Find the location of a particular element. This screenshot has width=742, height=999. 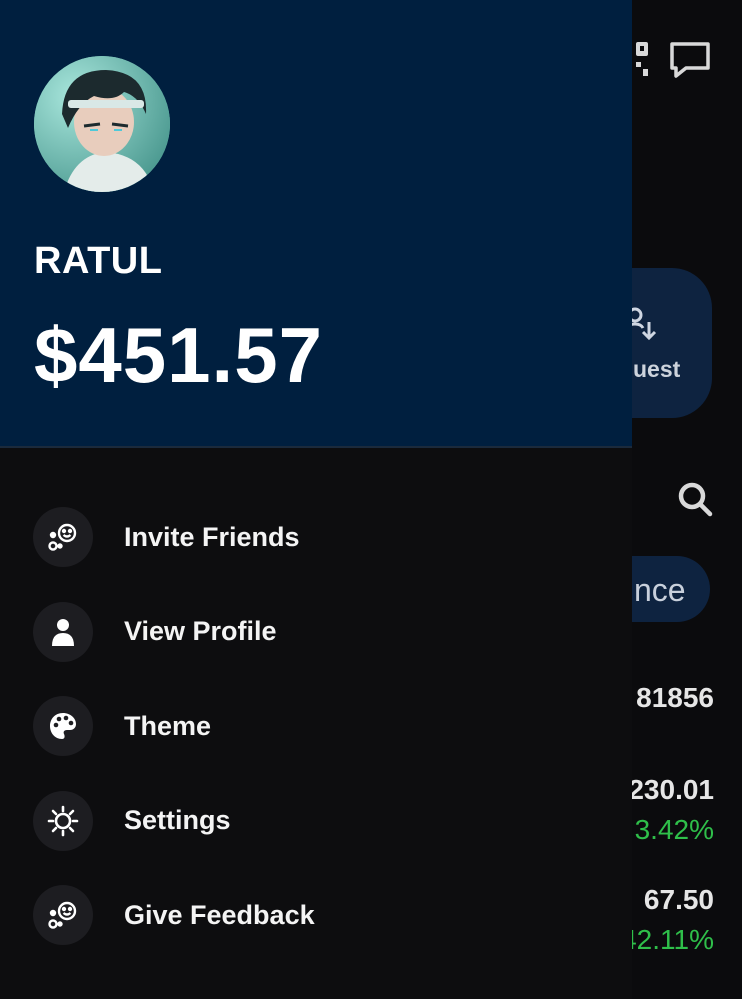

search-icon is located at coordinates (695, 499).